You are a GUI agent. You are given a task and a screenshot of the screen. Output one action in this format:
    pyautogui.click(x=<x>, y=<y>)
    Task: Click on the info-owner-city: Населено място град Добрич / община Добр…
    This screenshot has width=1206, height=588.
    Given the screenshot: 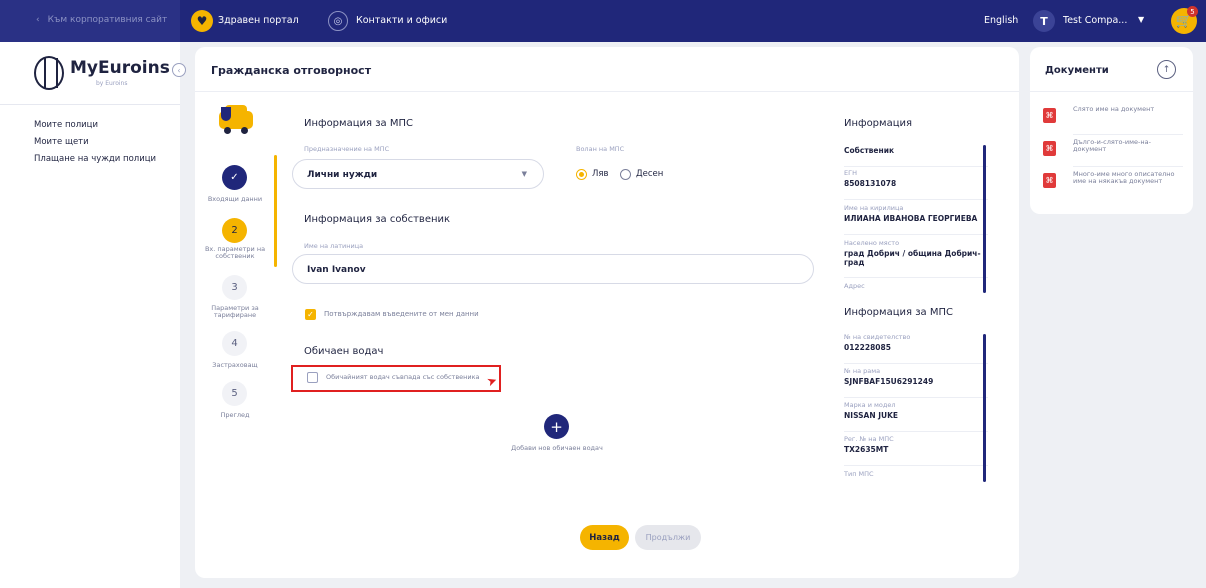 What is the action you would take?
    pyautogui.click(x=916, y=258)
    